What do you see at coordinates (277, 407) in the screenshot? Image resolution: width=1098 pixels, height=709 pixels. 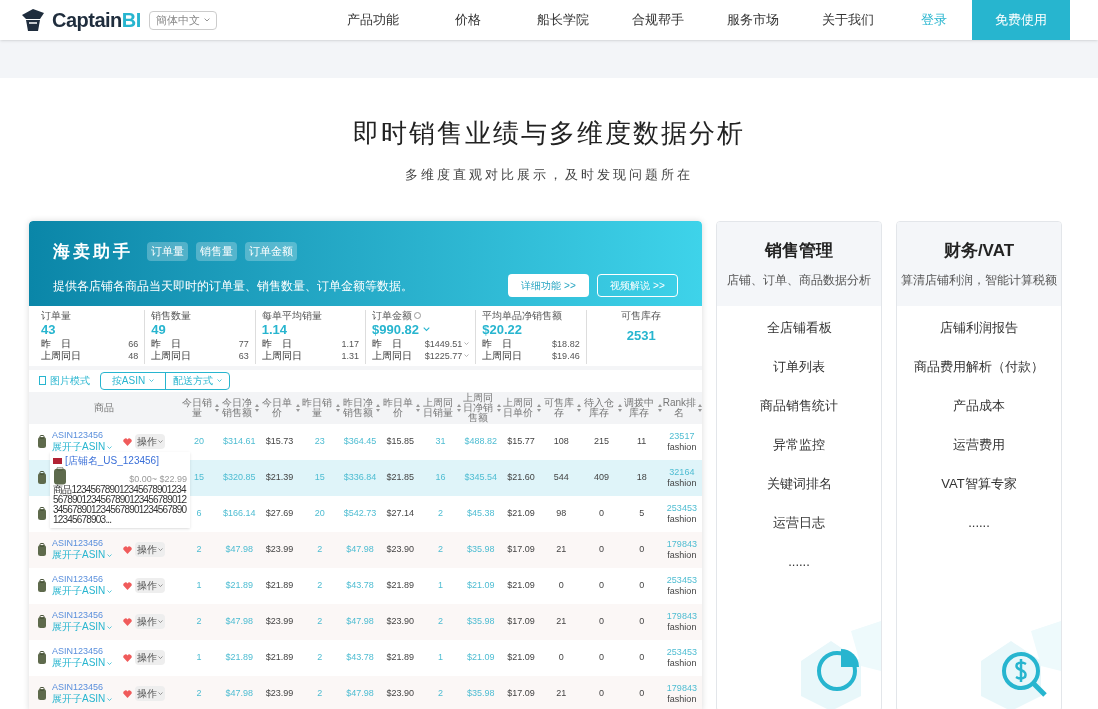 I see `column-header: 今日单价` at bounding box center [277, 407].